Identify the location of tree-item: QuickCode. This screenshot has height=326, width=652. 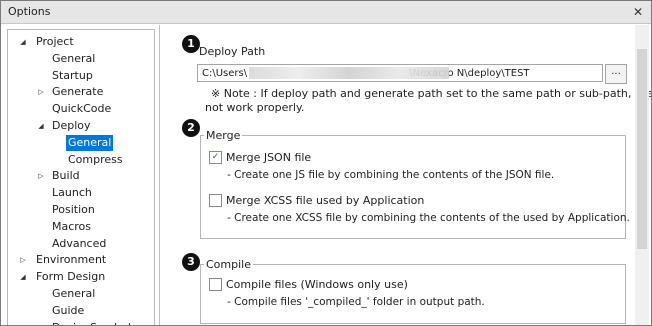
(80, 109).